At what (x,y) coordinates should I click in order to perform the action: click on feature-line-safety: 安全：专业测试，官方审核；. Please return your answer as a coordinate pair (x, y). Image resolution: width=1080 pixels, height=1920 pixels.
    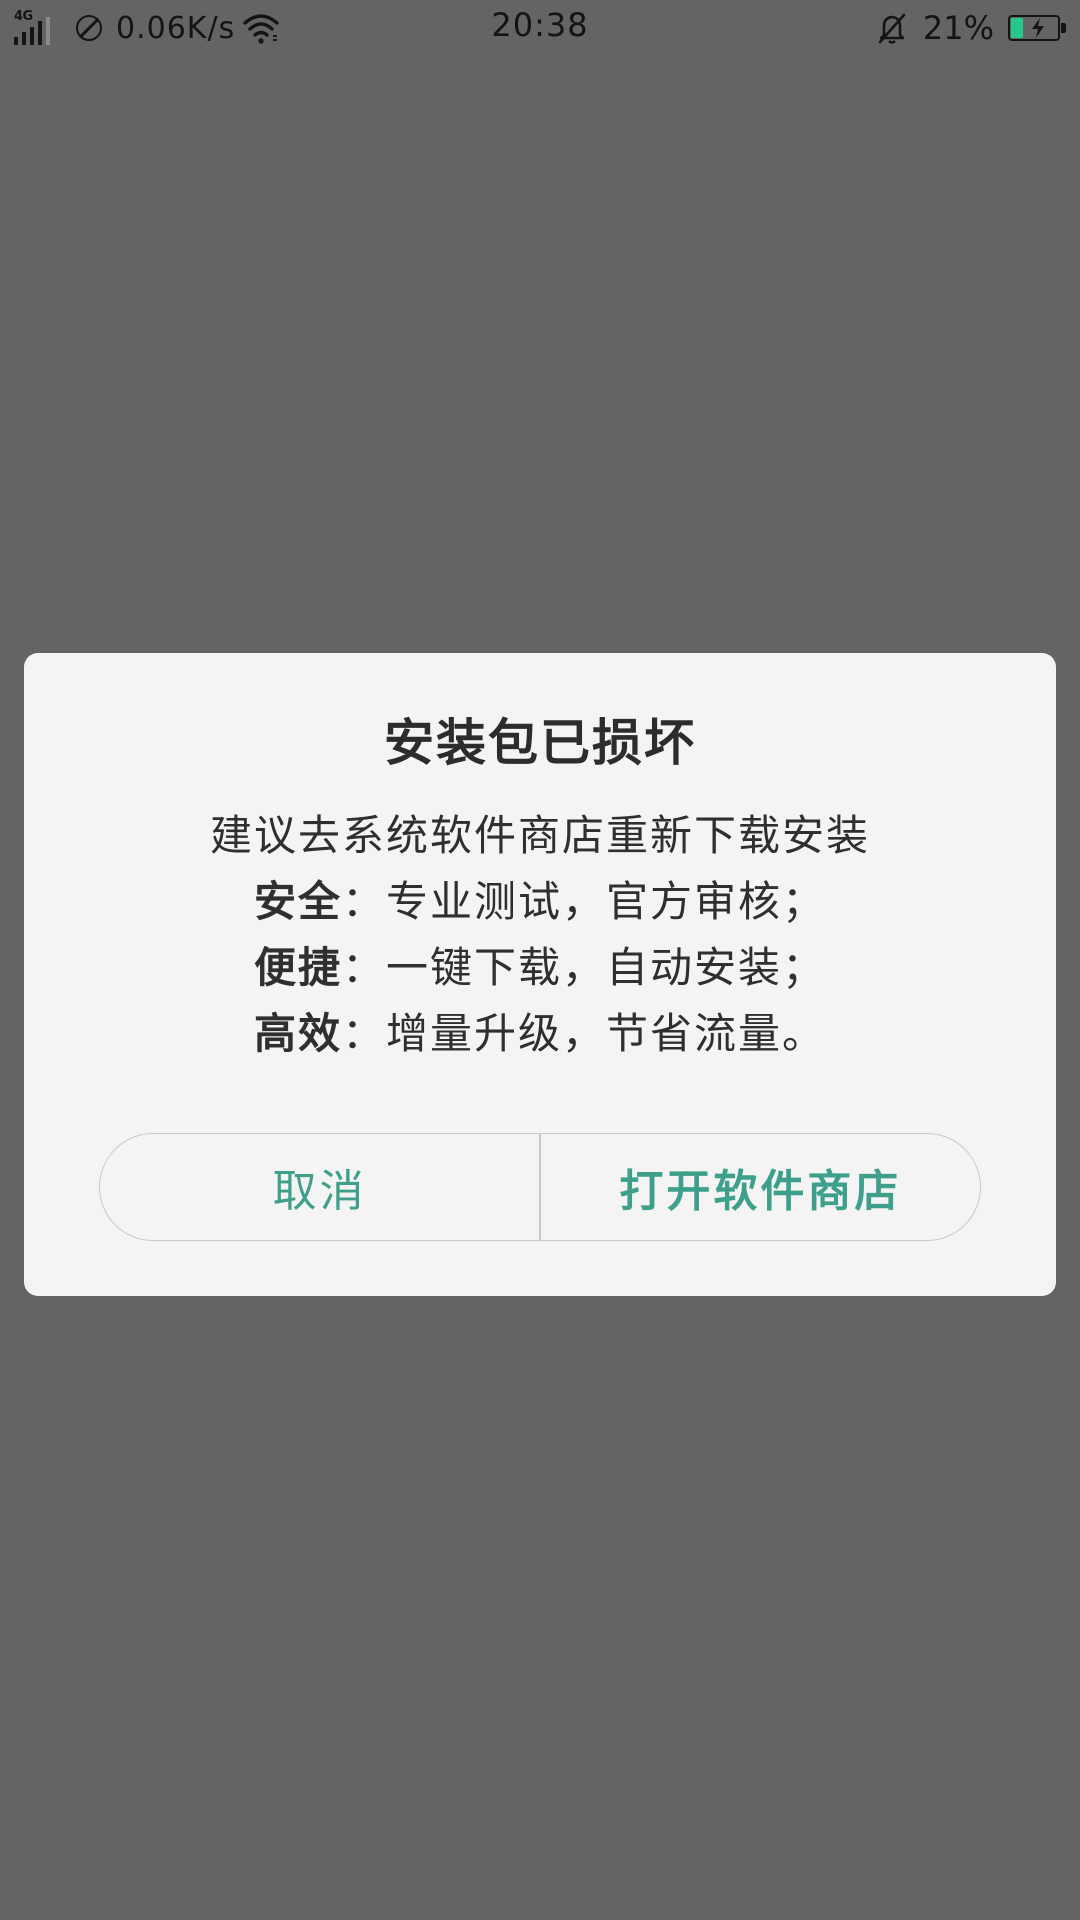
    Looking at the image, I should click on (540, 902).